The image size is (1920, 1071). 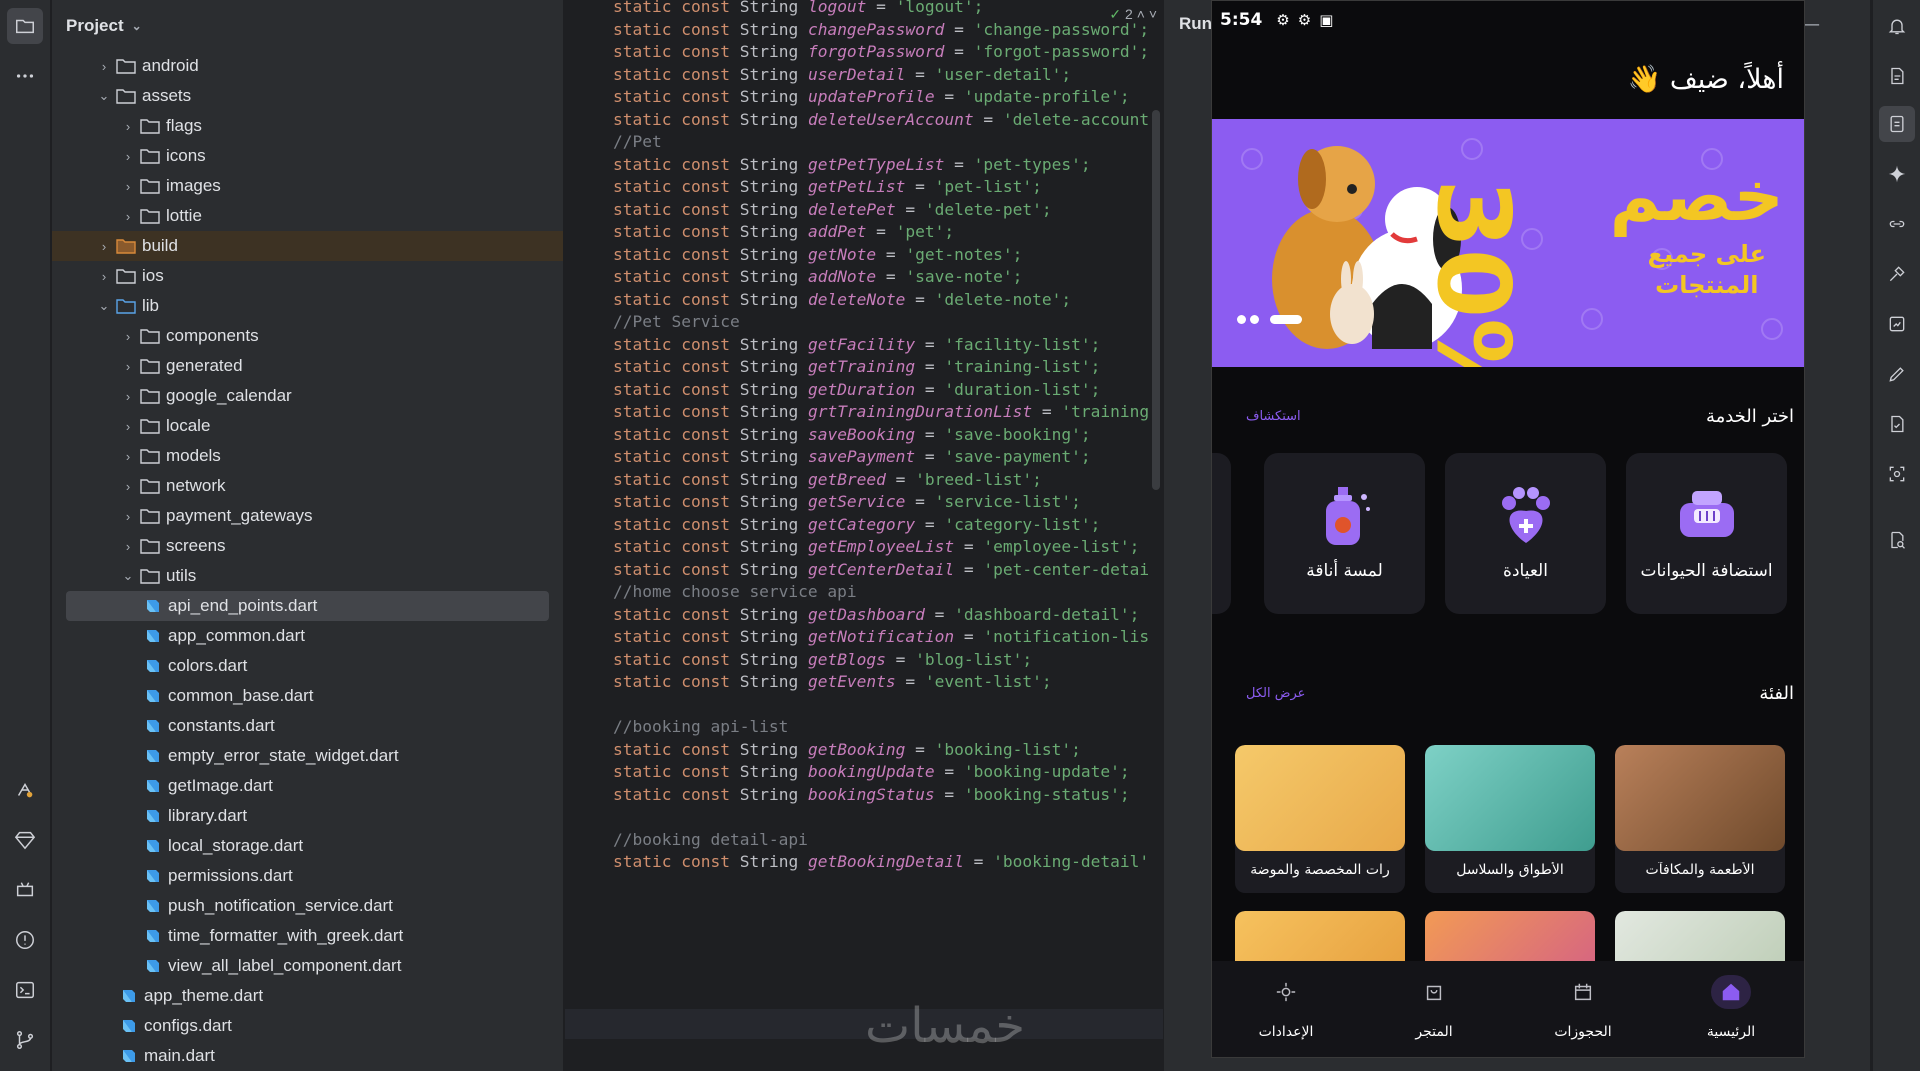 I want to click on tree-folder: › images, so click(x=307, y=186).